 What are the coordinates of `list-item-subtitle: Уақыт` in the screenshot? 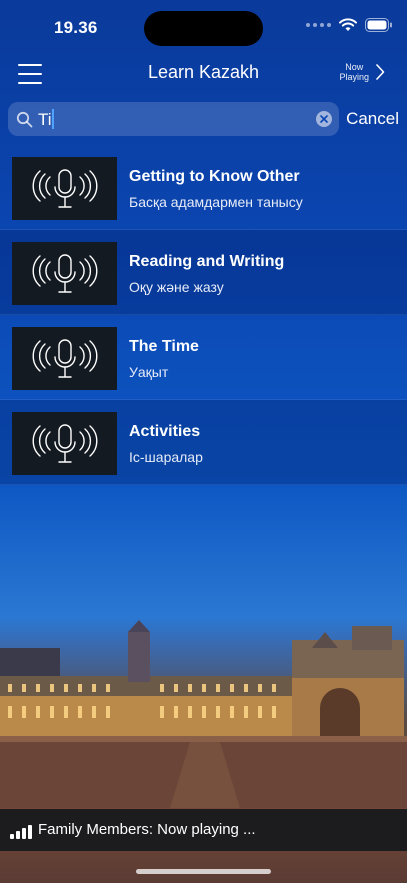 It's located at (149, 372).